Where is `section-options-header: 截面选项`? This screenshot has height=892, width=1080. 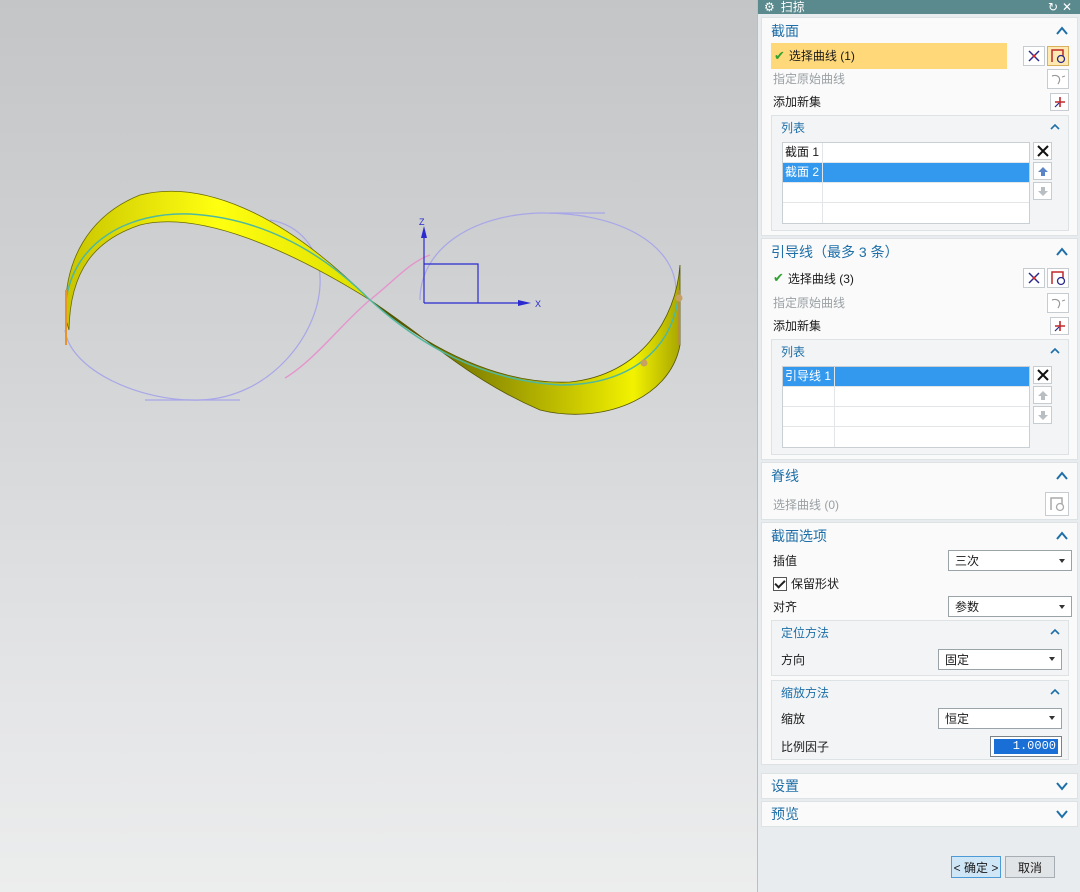 section-options-header: 截面选项 is located at coordinates (919, 536).